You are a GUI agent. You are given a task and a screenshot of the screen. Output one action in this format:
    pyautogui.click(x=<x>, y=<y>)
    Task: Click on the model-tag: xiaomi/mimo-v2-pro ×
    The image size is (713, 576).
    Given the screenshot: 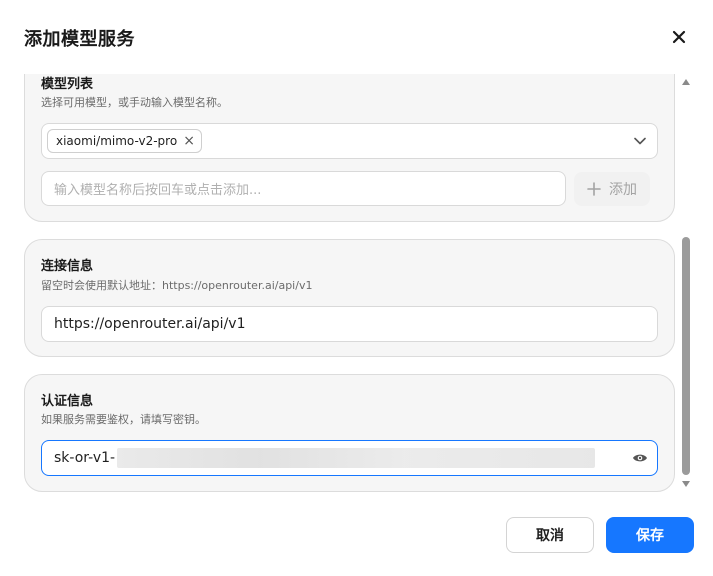 What is the action you would take?
    pyautogui.click(x=124, y=141)
    